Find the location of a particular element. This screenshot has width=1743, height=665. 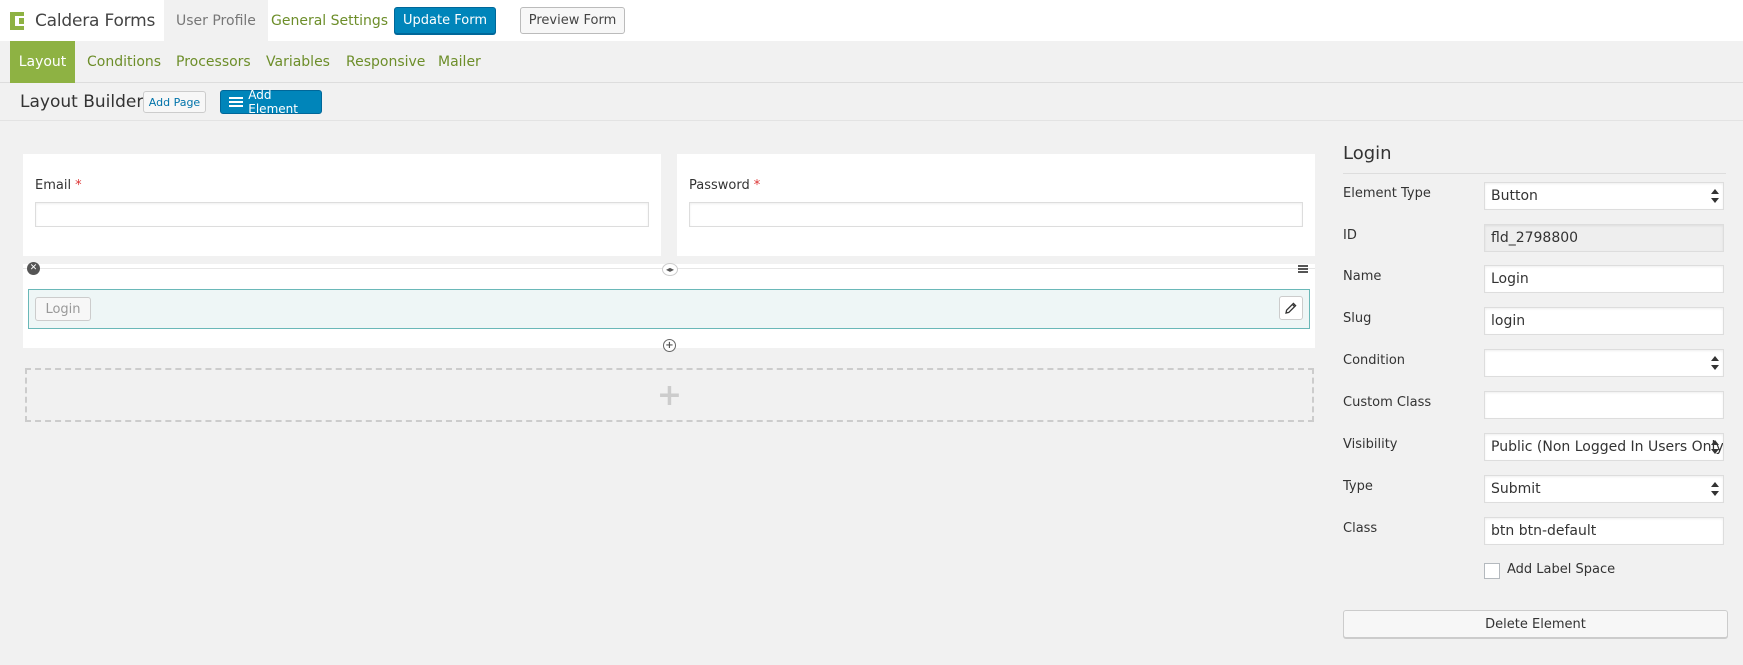

slug-label: Slug is located at coordinates (1357, 318).